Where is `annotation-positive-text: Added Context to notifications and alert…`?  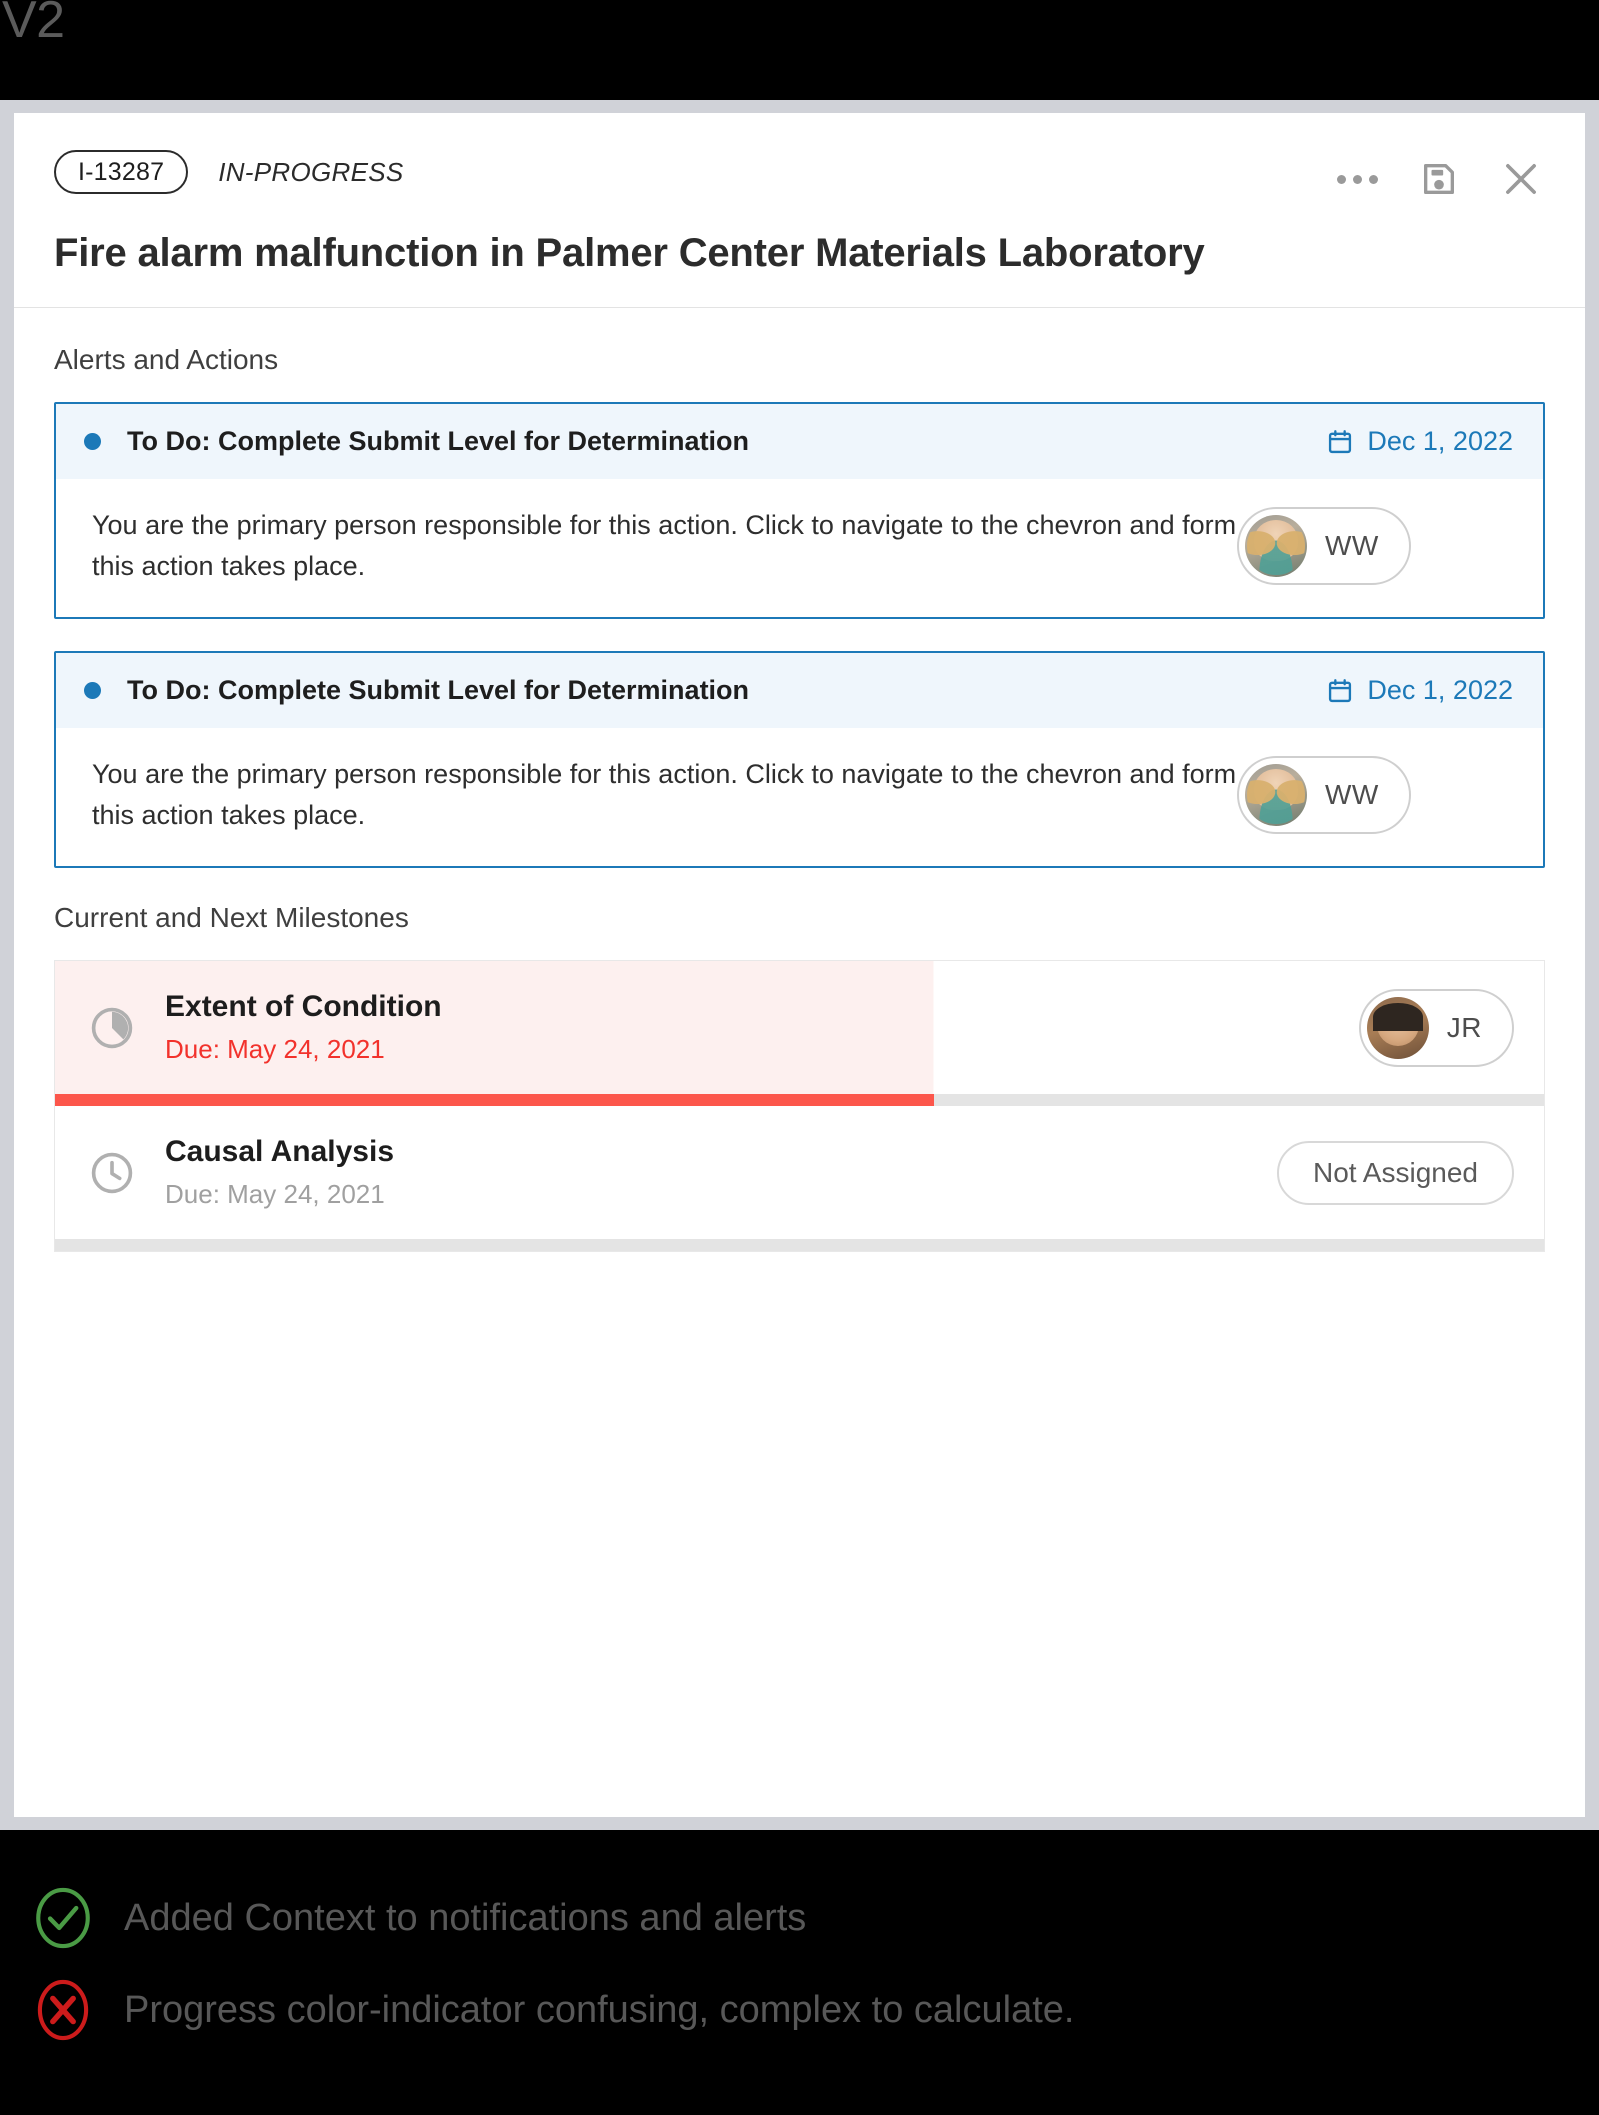
annotation-positive-text: Added Context to notifications and alert… is located at coordinates (465, 1918).